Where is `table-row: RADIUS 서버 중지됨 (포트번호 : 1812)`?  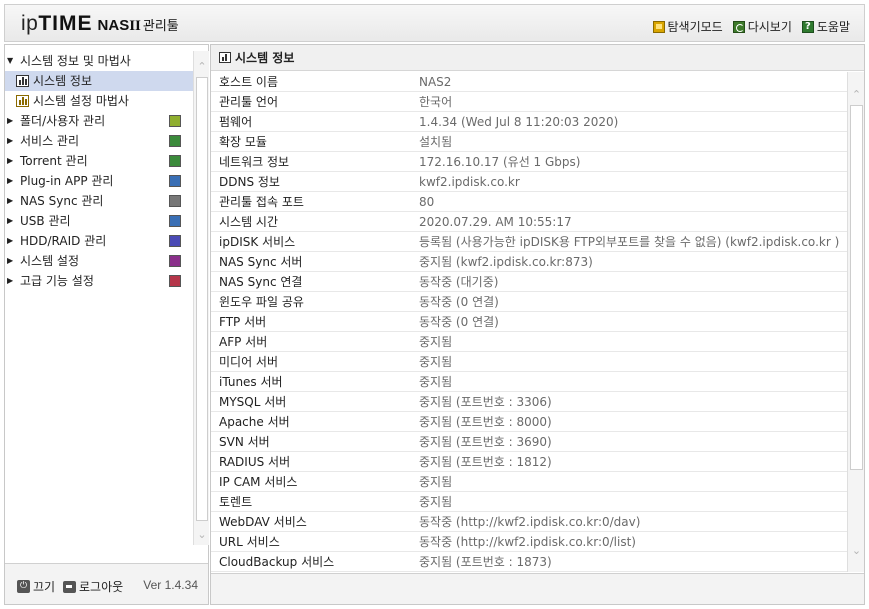 table-row: RADIUS 서버 중지됨 (포트번호 : 1812) is located at coordinates (529, 462).